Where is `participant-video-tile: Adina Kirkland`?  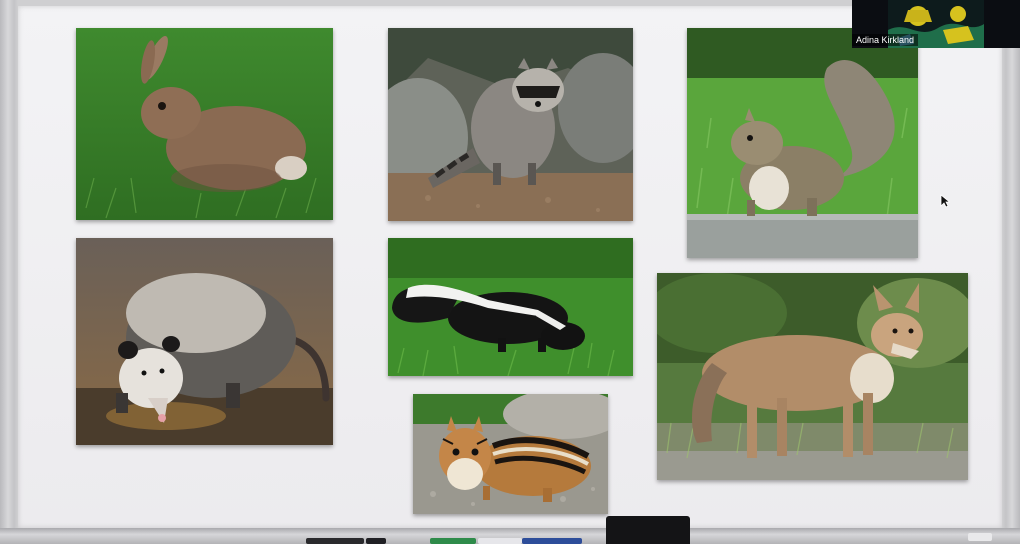 participant-video-tile: Adina Kirkland is located at coordinates (936, 24).